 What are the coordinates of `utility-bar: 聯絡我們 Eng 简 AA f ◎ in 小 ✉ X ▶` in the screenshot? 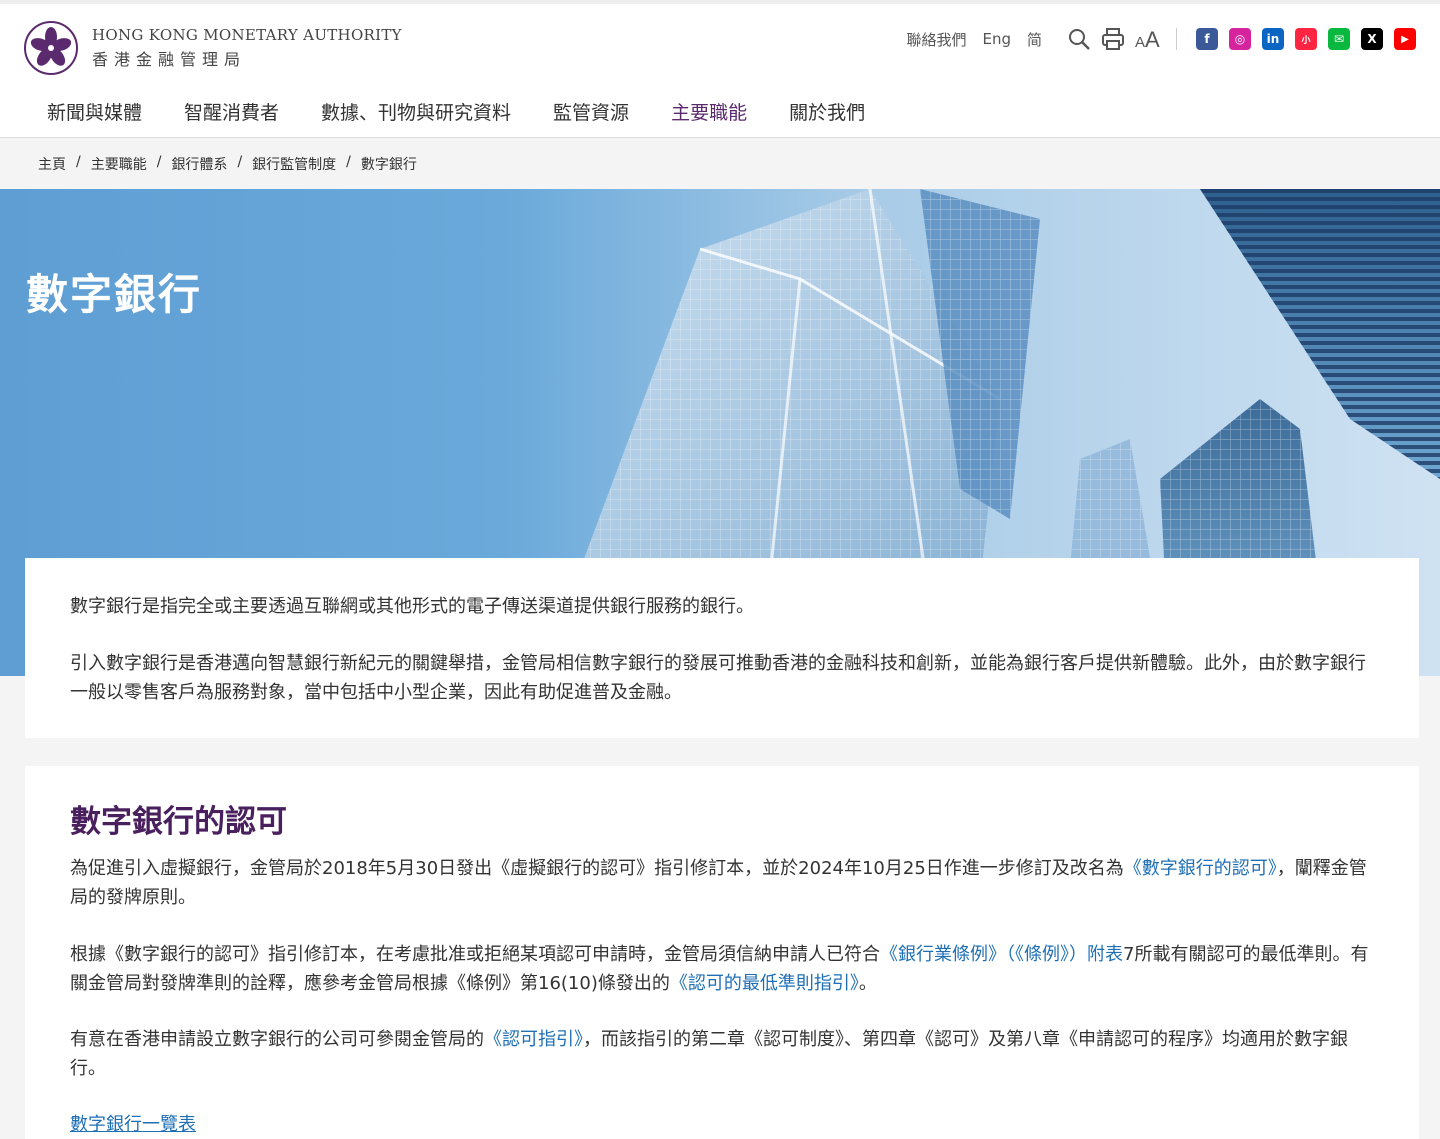 It's located at (1161, 39).